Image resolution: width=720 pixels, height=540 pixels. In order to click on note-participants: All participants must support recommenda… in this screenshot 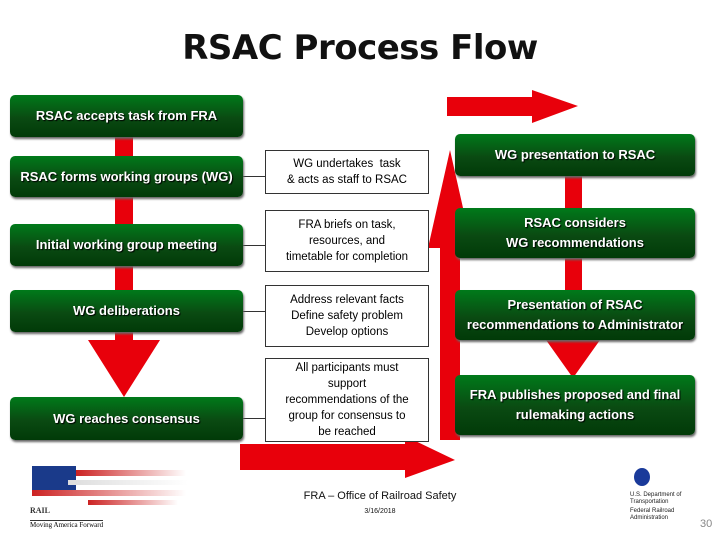, I will do `click(347, 400)`.